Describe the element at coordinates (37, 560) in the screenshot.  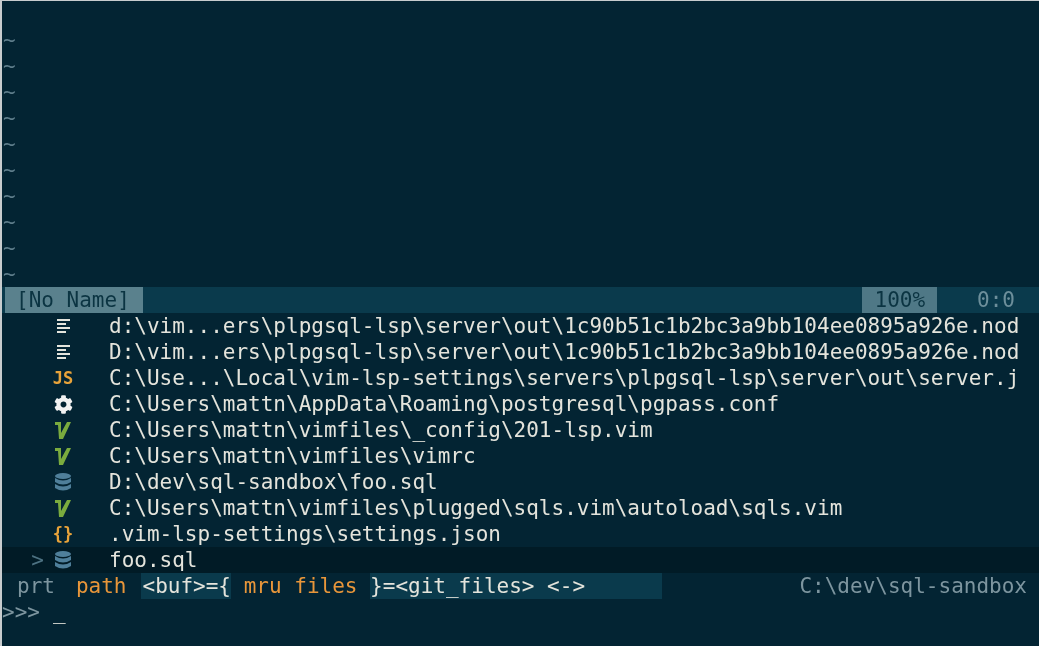
I see `selection-marker: >` at that location.